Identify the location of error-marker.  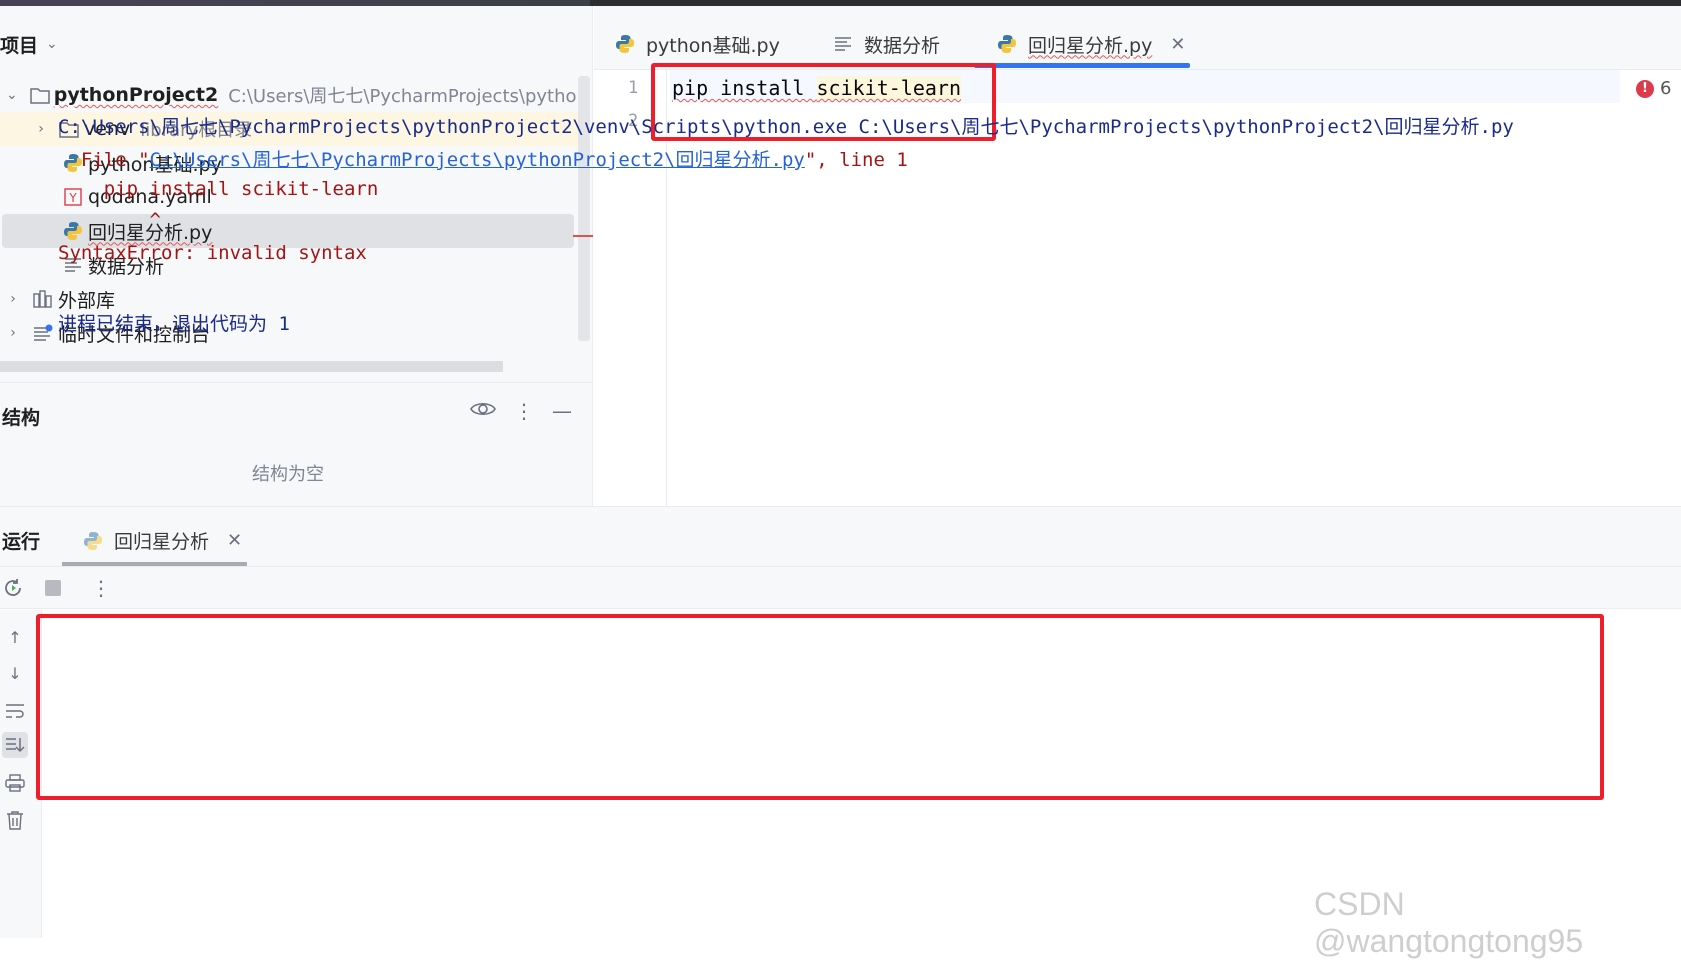
(583, 236).